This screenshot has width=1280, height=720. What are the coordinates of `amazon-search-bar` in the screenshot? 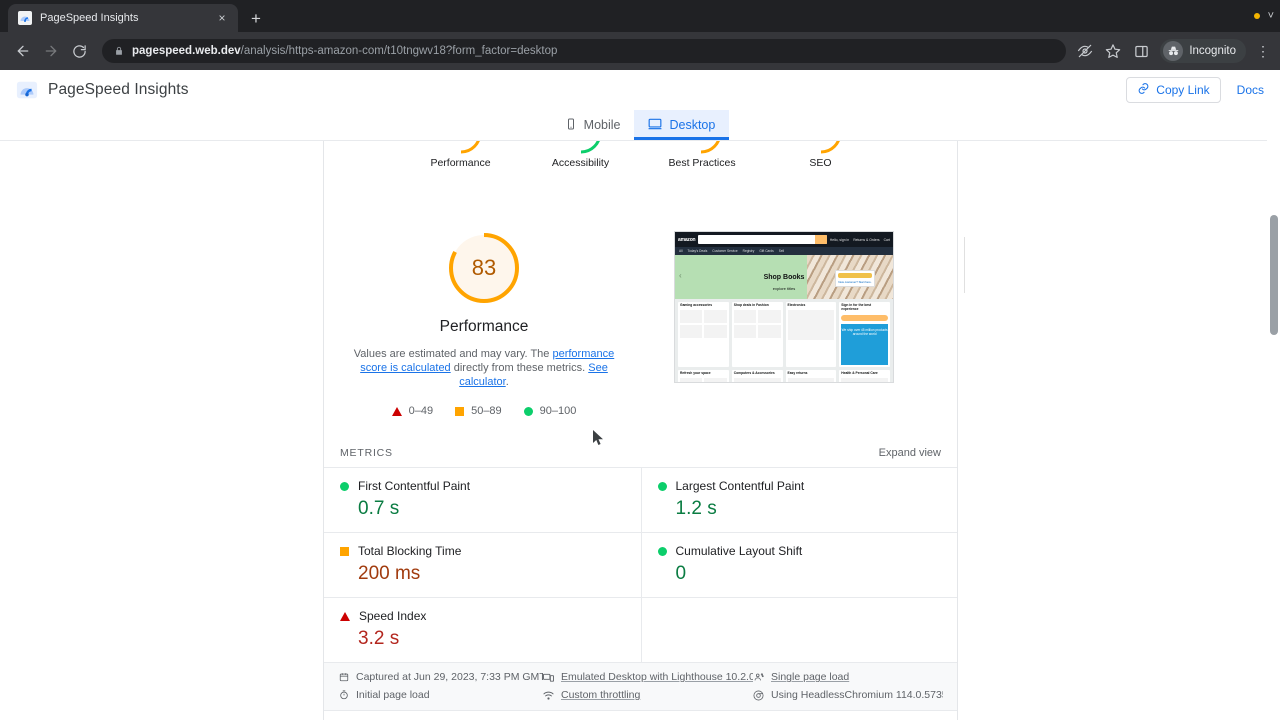 It's located at (763, 239).